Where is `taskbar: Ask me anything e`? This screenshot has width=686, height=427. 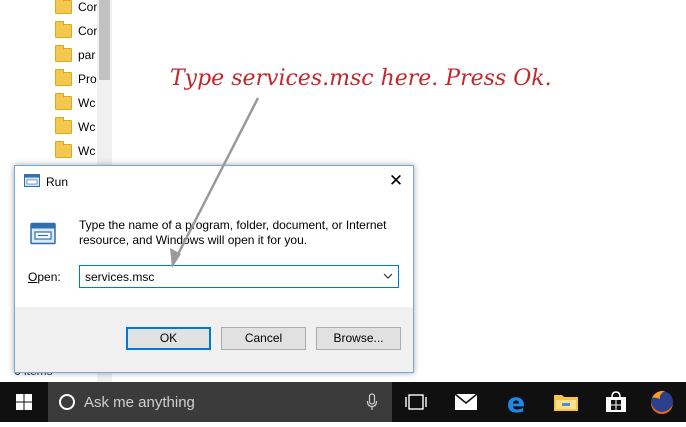
taskbar: Ask me anything e is located at coordinates (343, 402).